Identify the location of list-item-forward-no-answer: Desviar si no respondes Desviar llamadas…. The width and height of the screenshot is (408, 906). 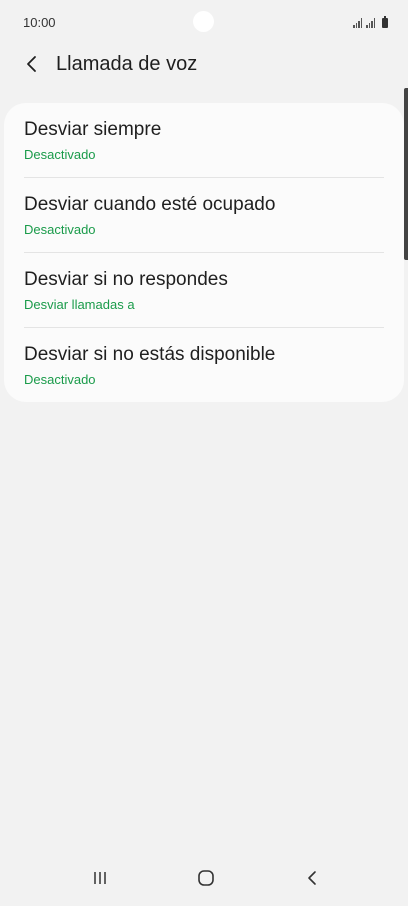
(204, 290).